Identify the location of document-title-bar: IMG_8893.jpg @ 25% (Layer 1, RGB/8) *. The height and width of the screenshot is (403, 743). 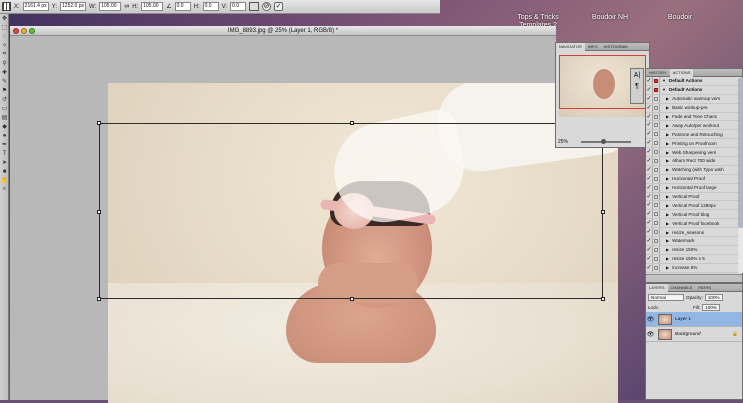
(283, 31).